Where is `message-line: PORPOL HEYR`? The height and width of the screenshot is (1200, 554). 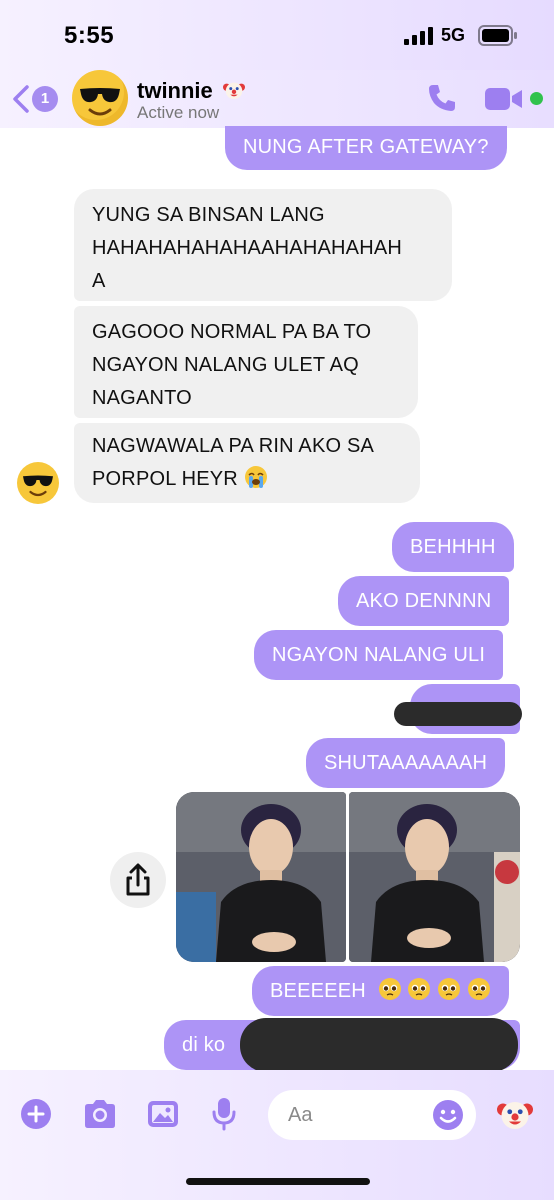 message-line: PORPOL HEYR is located at coordinates (247, 479).